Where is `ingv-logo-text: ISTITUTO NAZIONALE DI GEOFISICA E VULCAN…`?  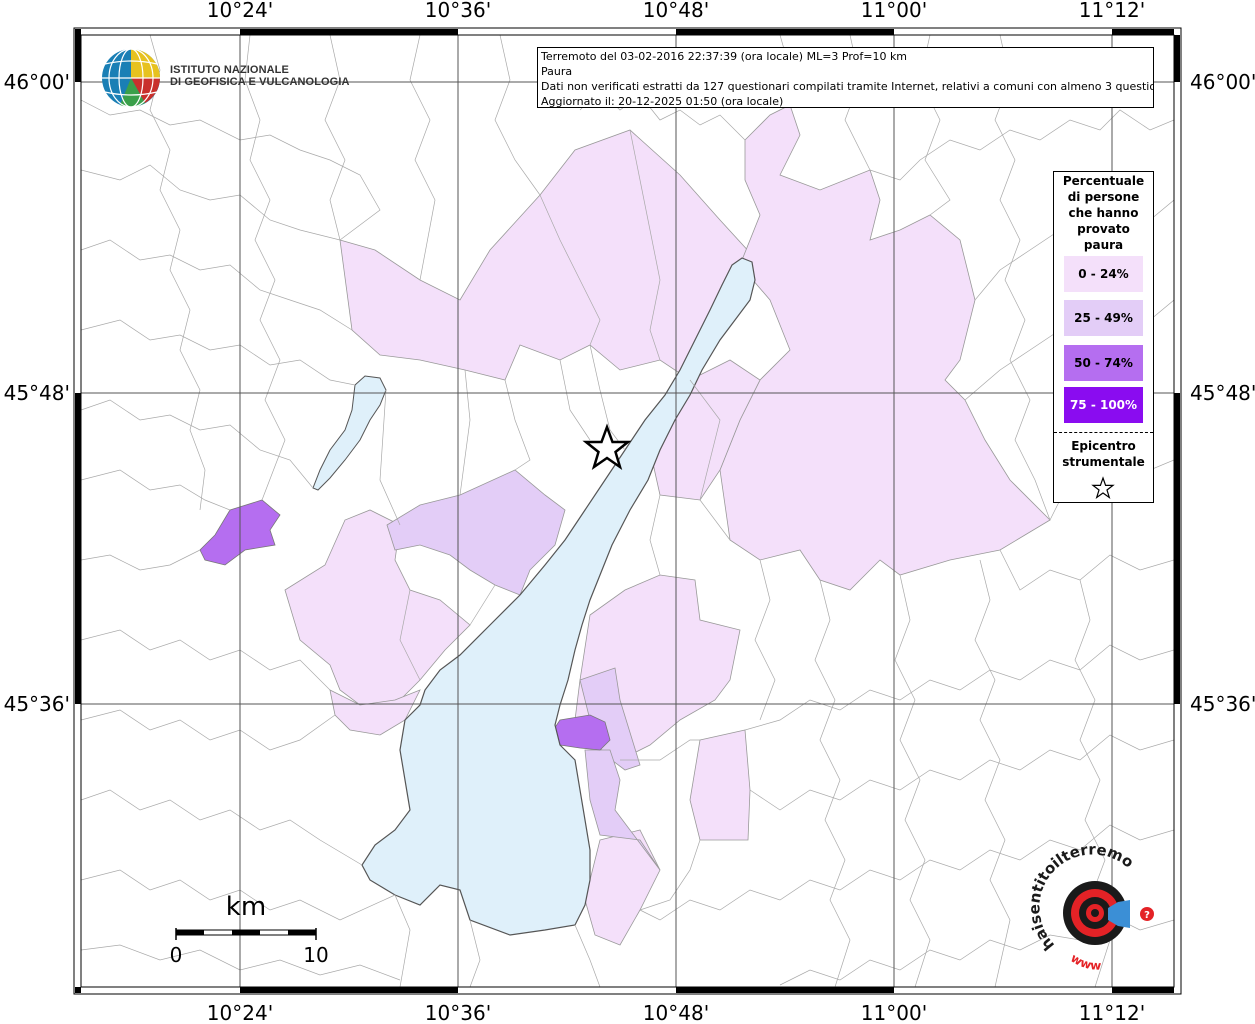
ingv-logo-text: ISTITUTO NAZIONALE DI GEOFISICA E VULCAN… is located at coordinates (260, 76).